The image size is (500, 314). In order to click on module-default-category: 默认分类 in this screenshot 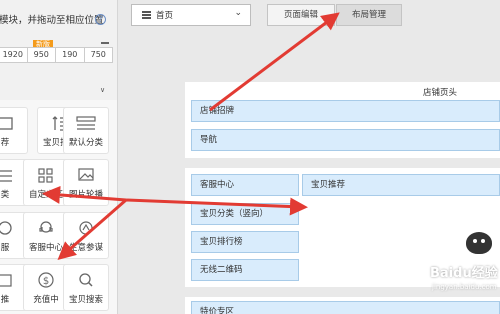, I will do `click(86, 130)`.